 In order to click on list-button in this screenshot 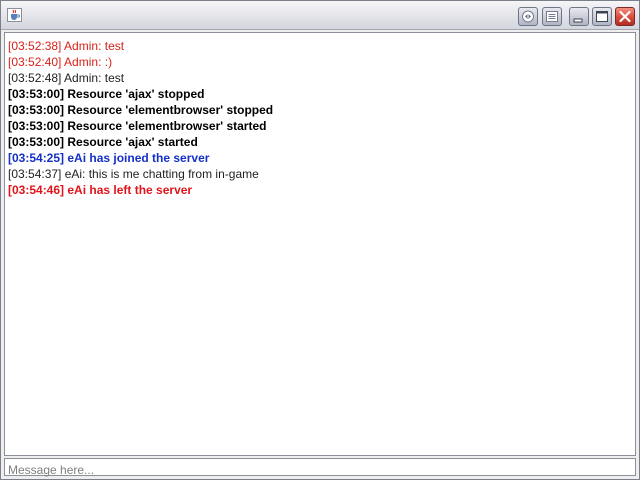, I will do `click(552, 16)`.